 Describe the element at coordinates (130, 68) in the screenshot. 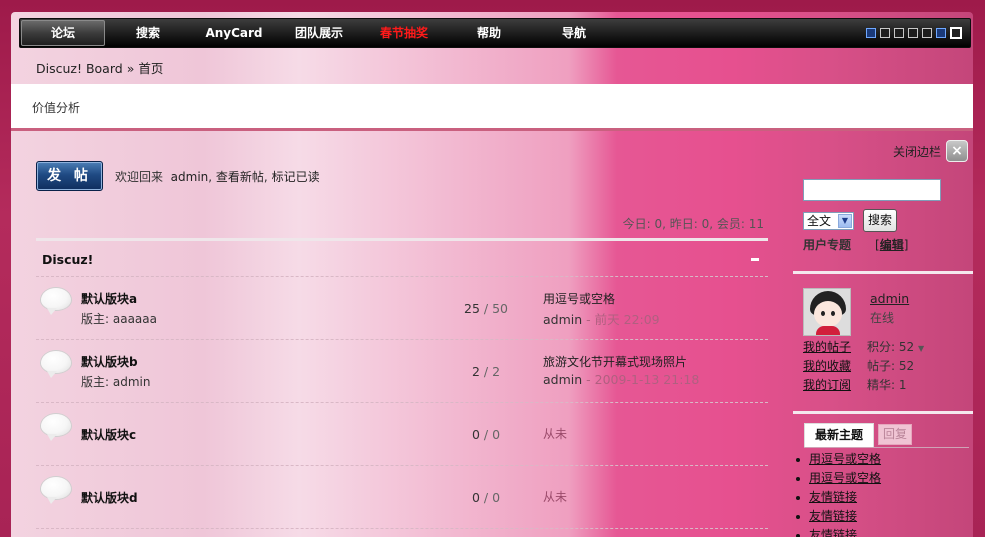

I see `breadcrumb-sep: »` at that location.